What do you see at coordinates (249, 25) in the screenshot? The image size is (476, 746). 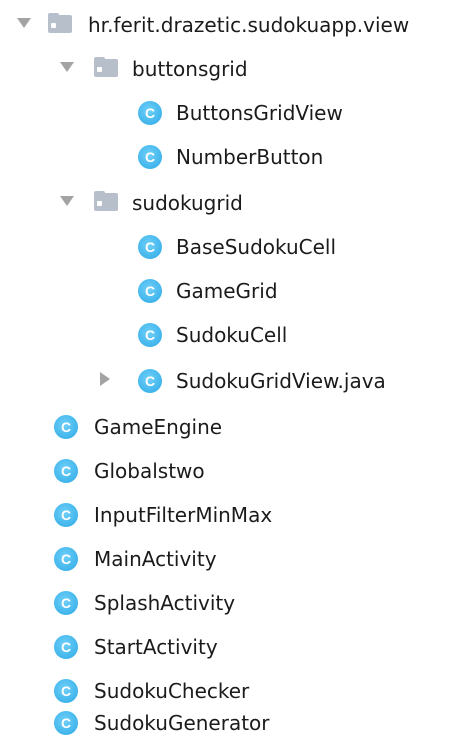 I see `tree-item-label: hr.ferit.drazetic.sudokuapp.view` at bounding box center [249, 25].